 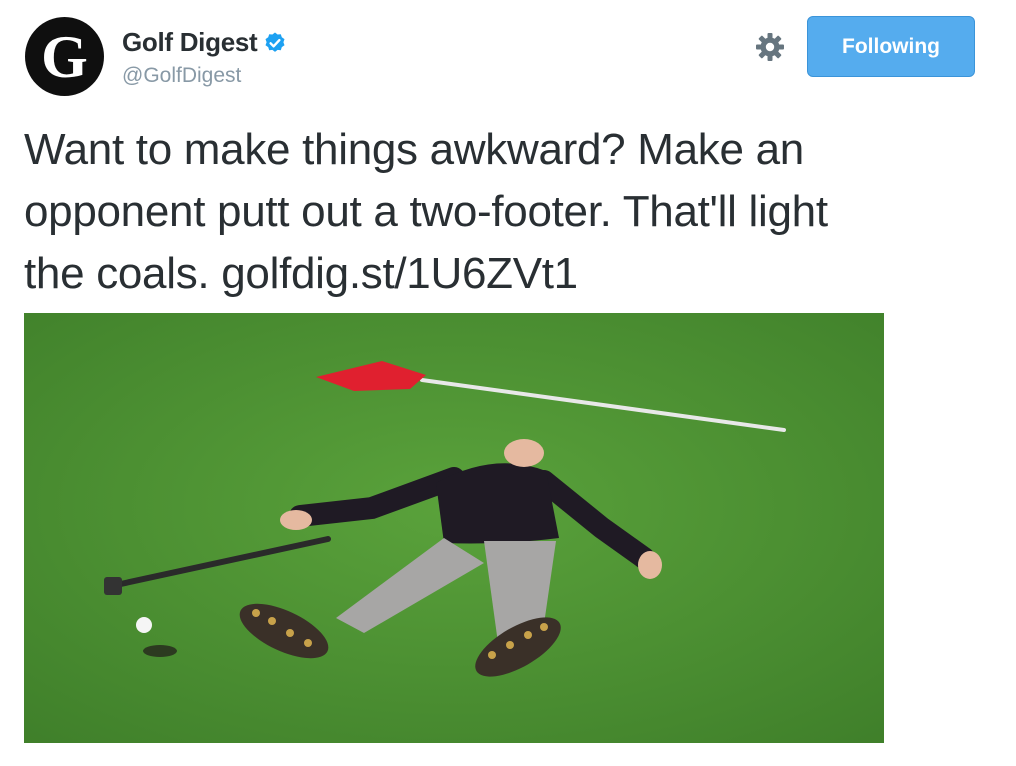 What do you see at coordinates (524, 453) in the screenshot?
I see `golfer-head` at bounding box center [524, 453].